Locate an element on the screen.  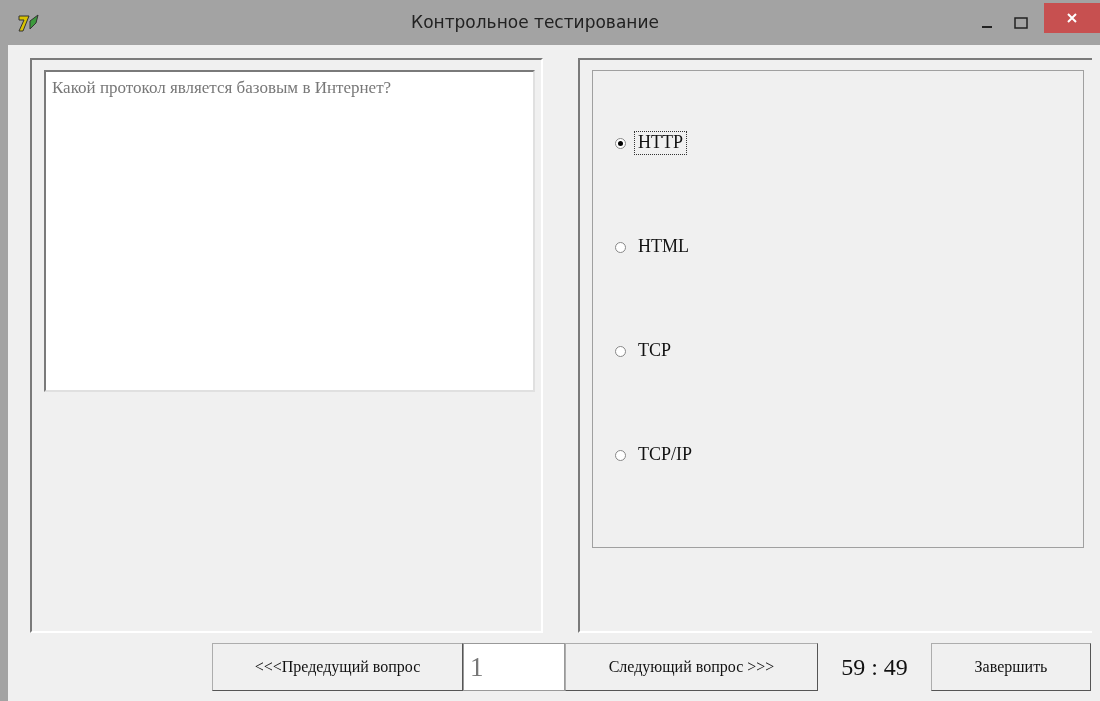
answer-label: HTTP is located at coordinates (660, 143).